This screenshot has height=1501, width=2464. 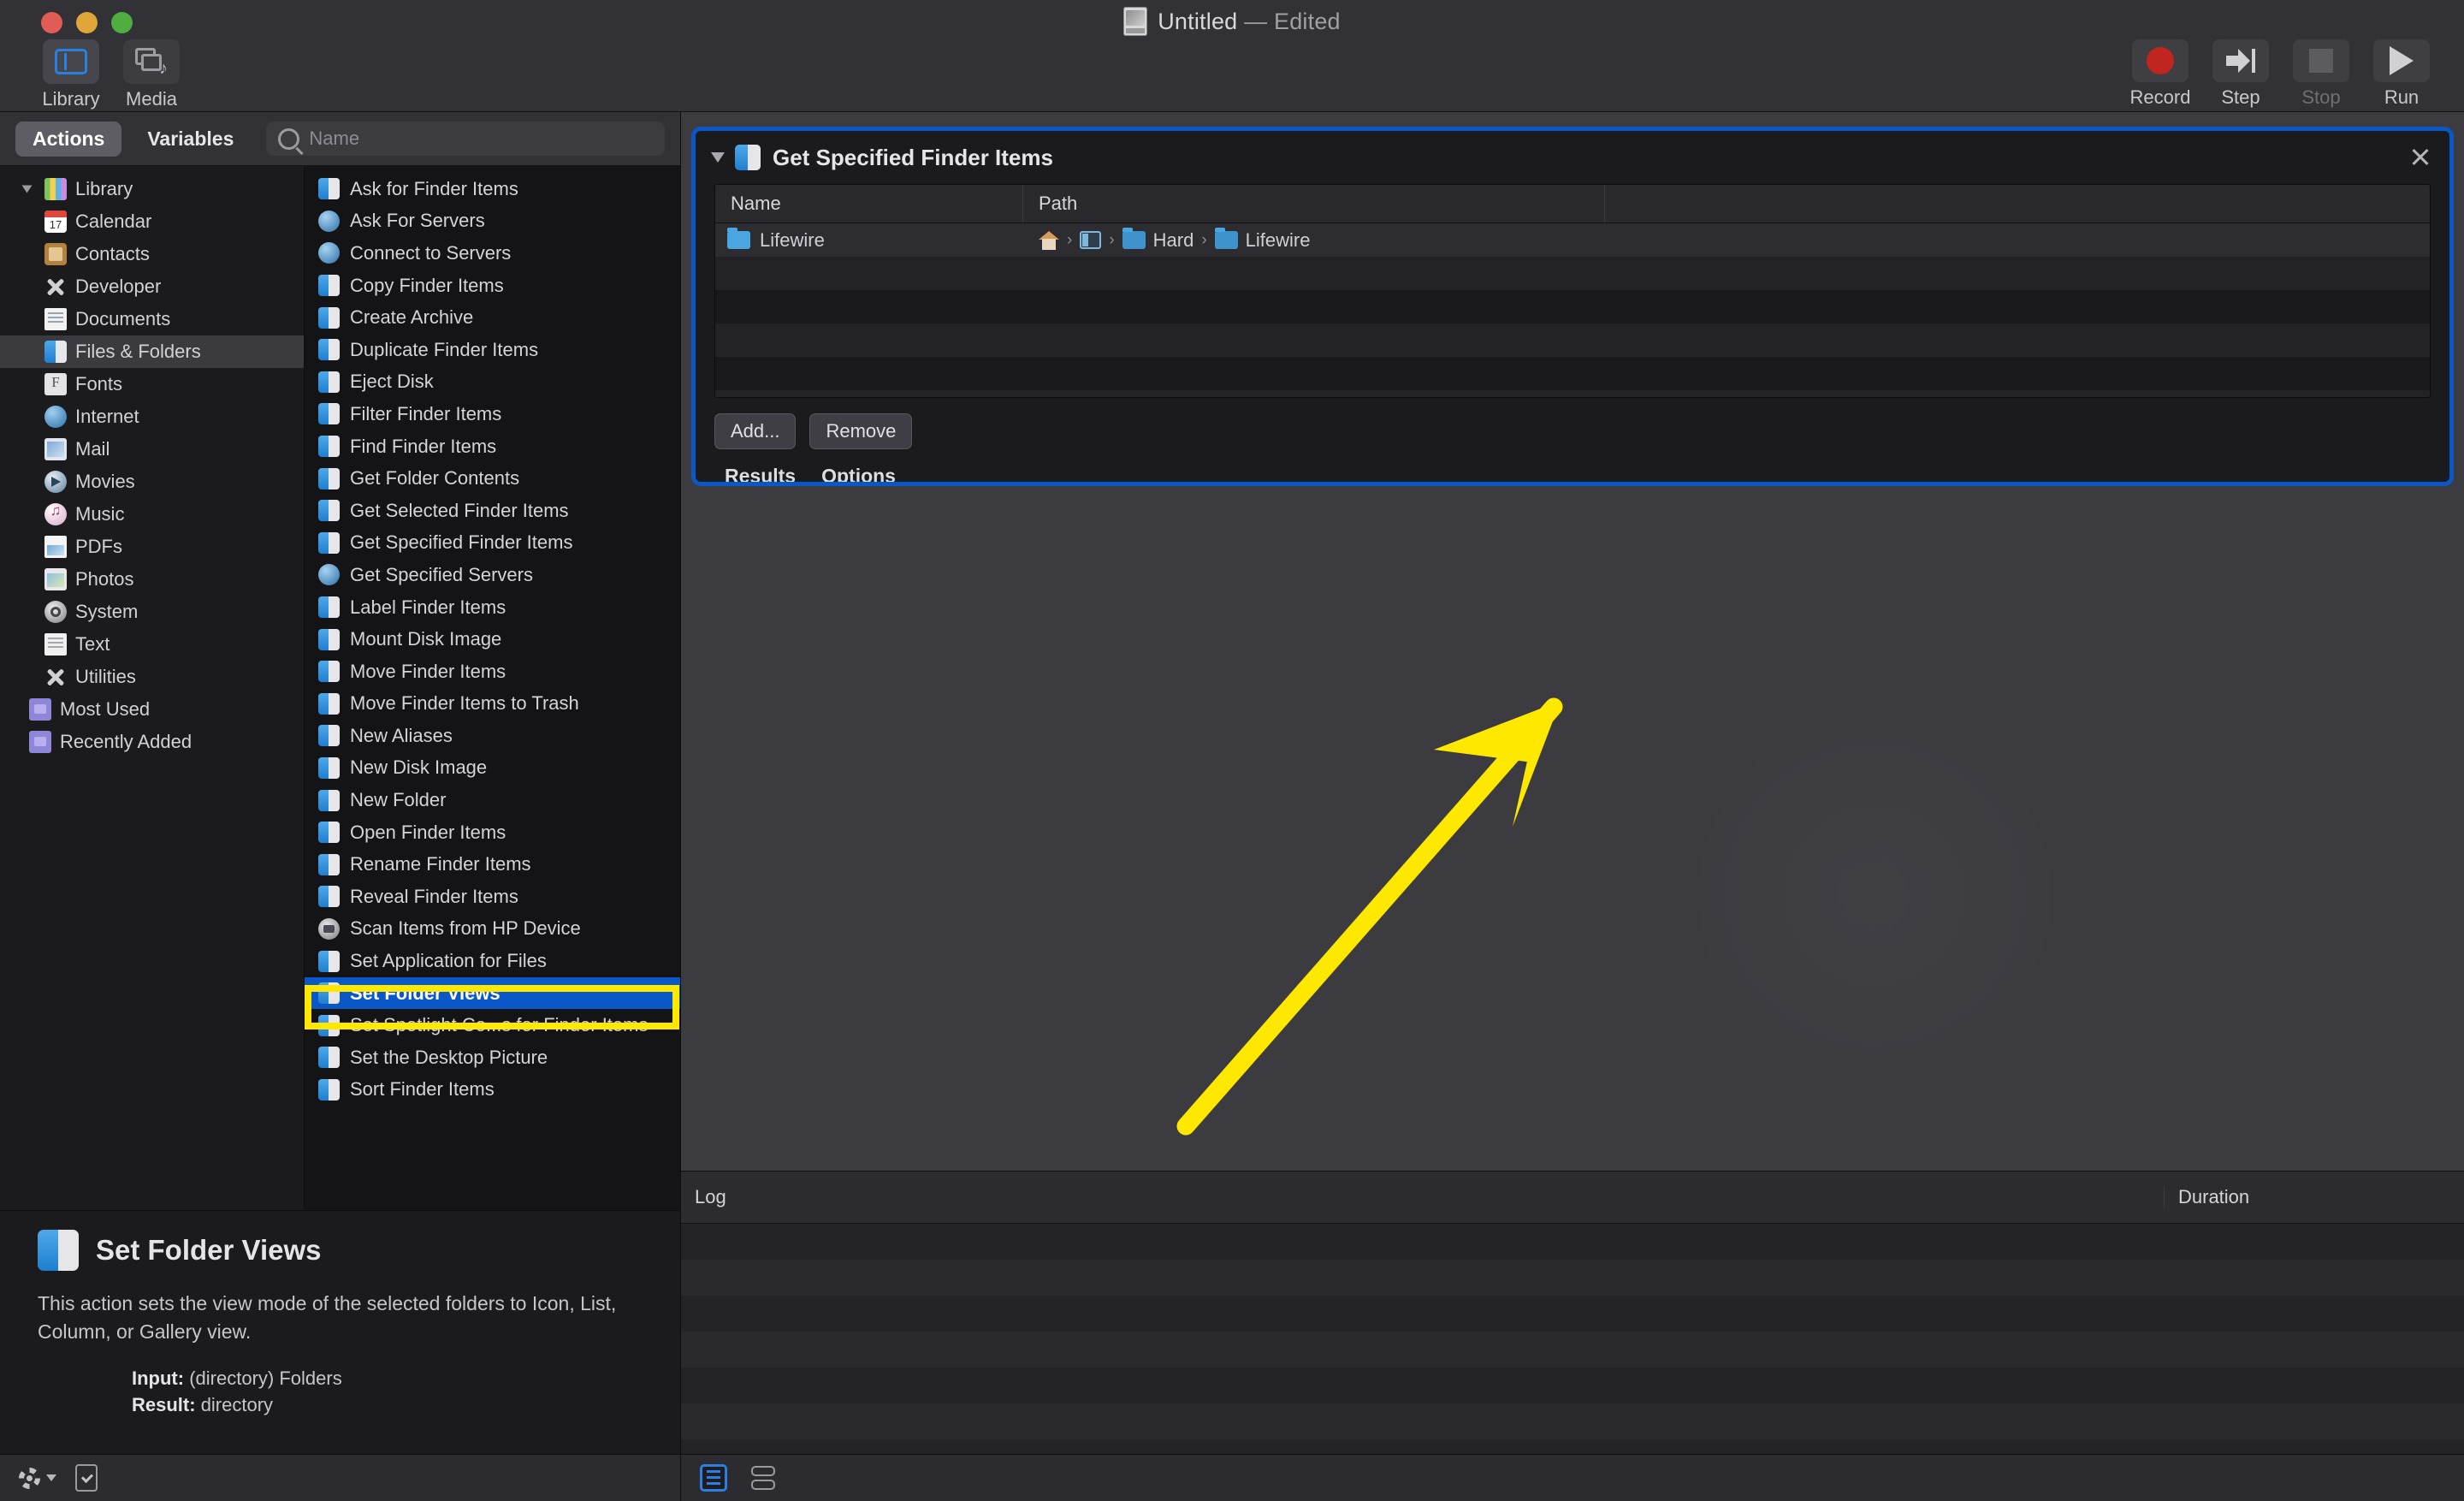 What do you see at coordinates (492, 736) in the screenshot?
I see `list-item: New Aliases` at bounding box center [492, 736].